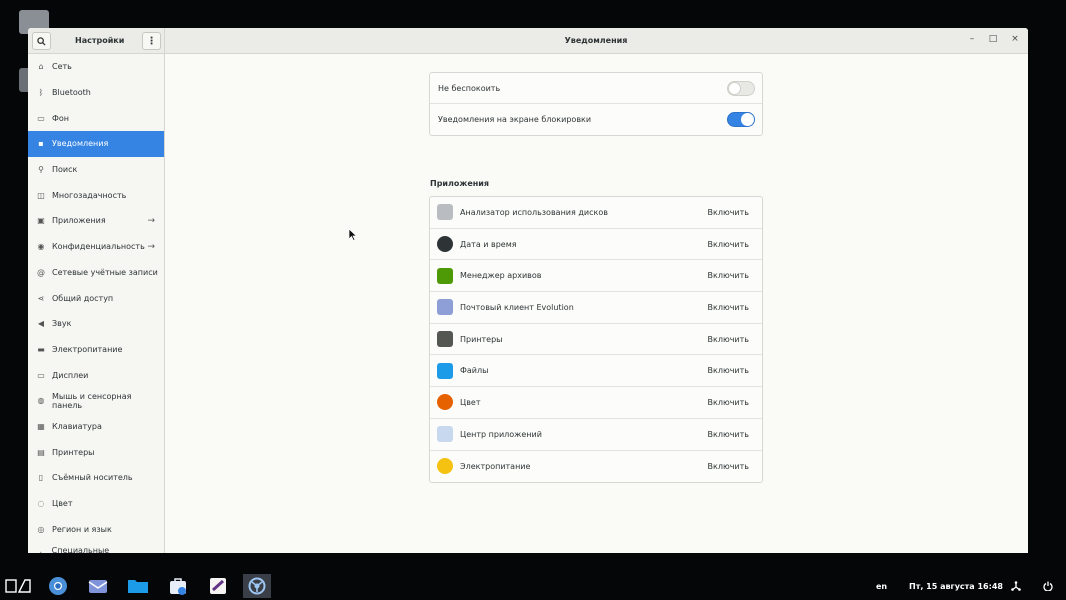 This screenshot has width=1066, height=600. I want to click on sidebar-item-removable-media: ▯ Съёмный носитель, so click(96, 478).